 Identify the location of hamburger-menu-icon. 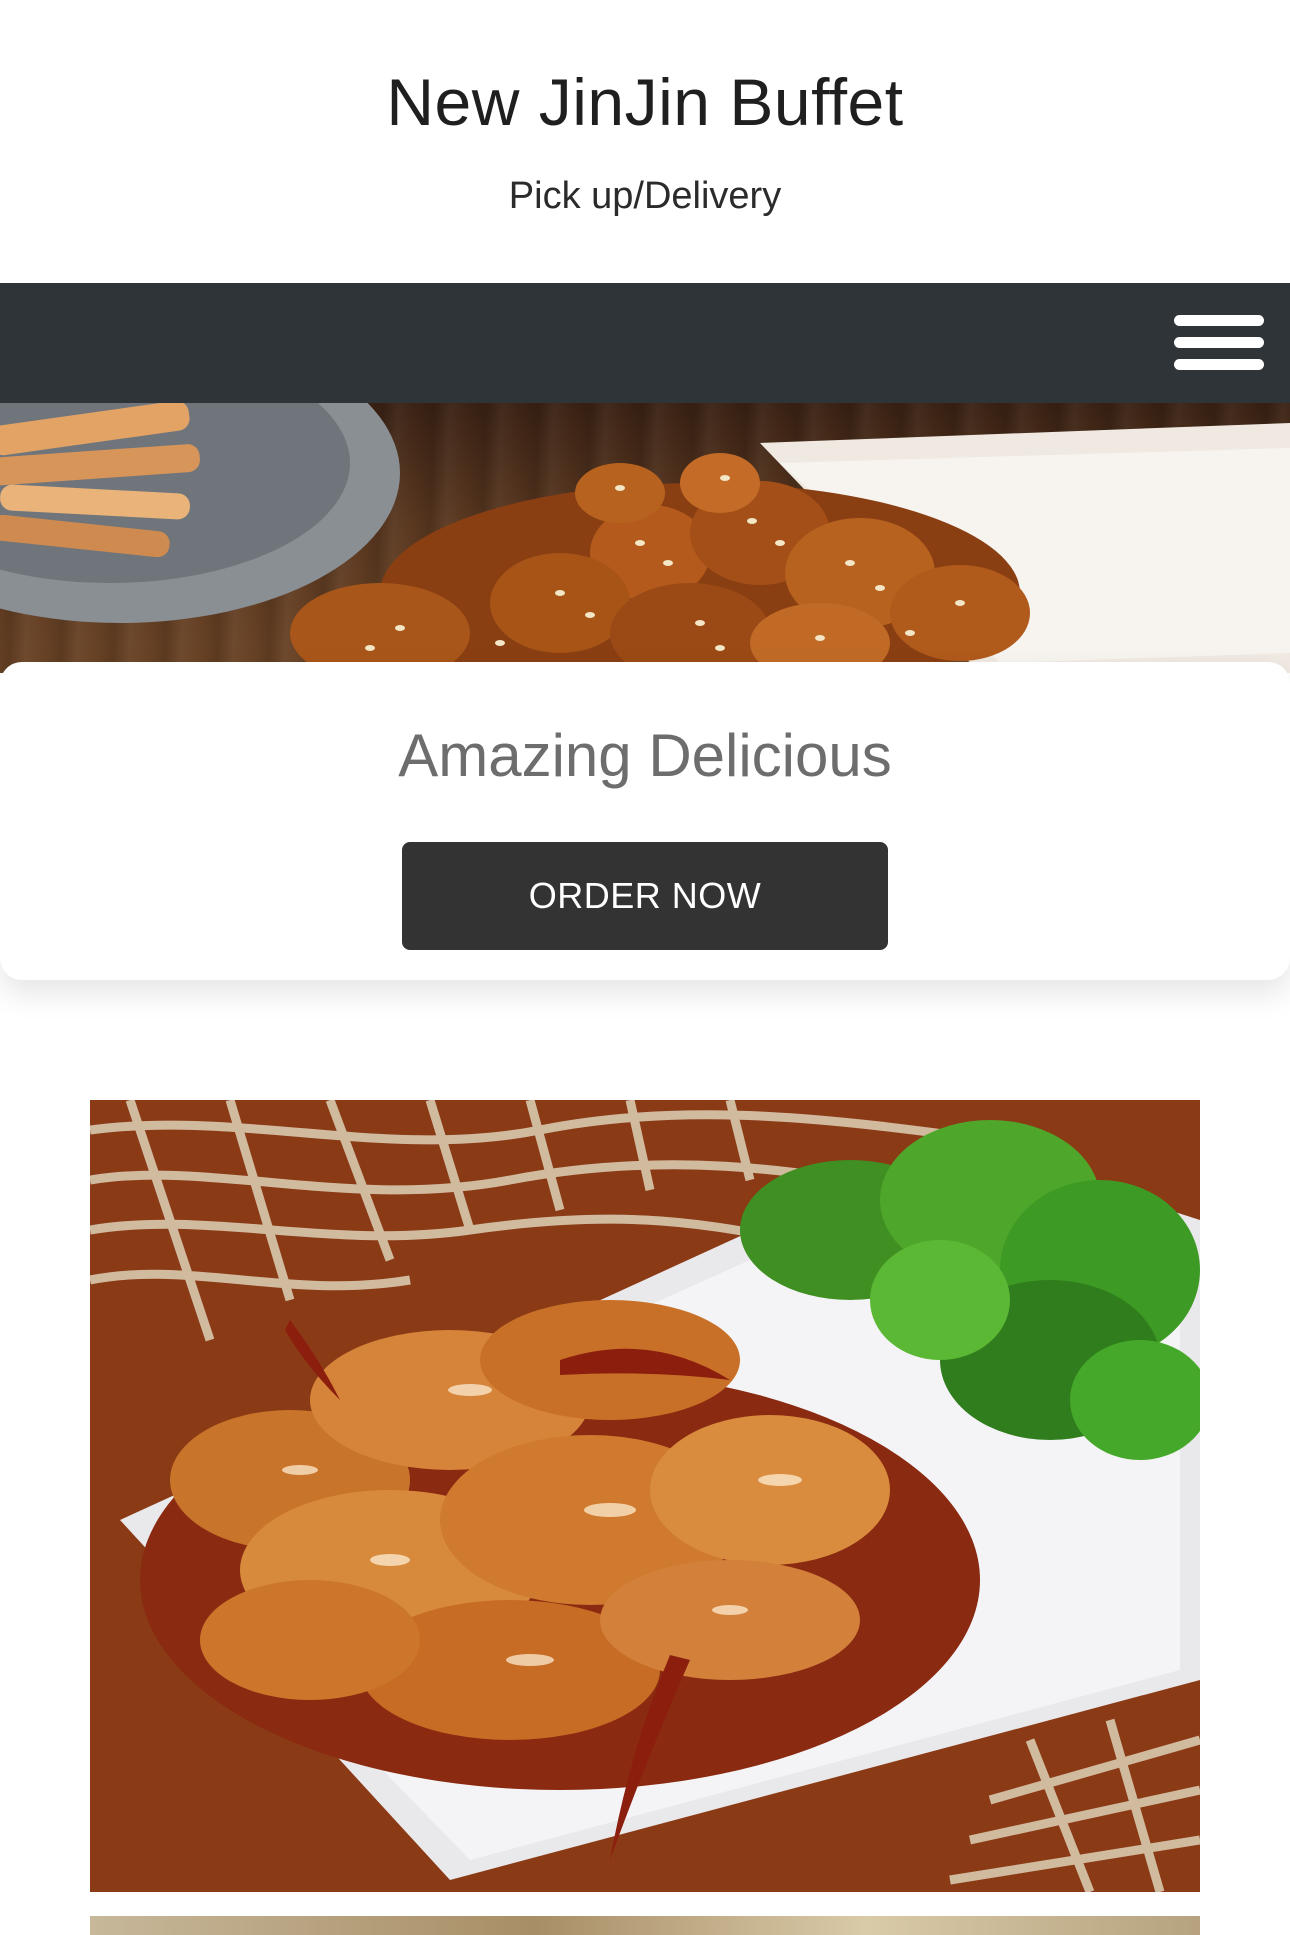
(1219, 343).